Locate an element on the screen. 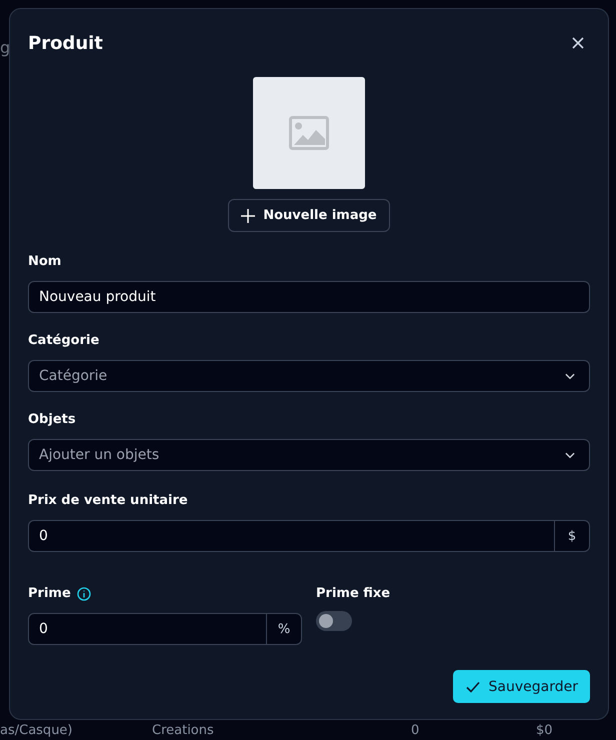 This screenshot has width=616, height=740. table-cell: 0 is located at coordinates (415, 730).